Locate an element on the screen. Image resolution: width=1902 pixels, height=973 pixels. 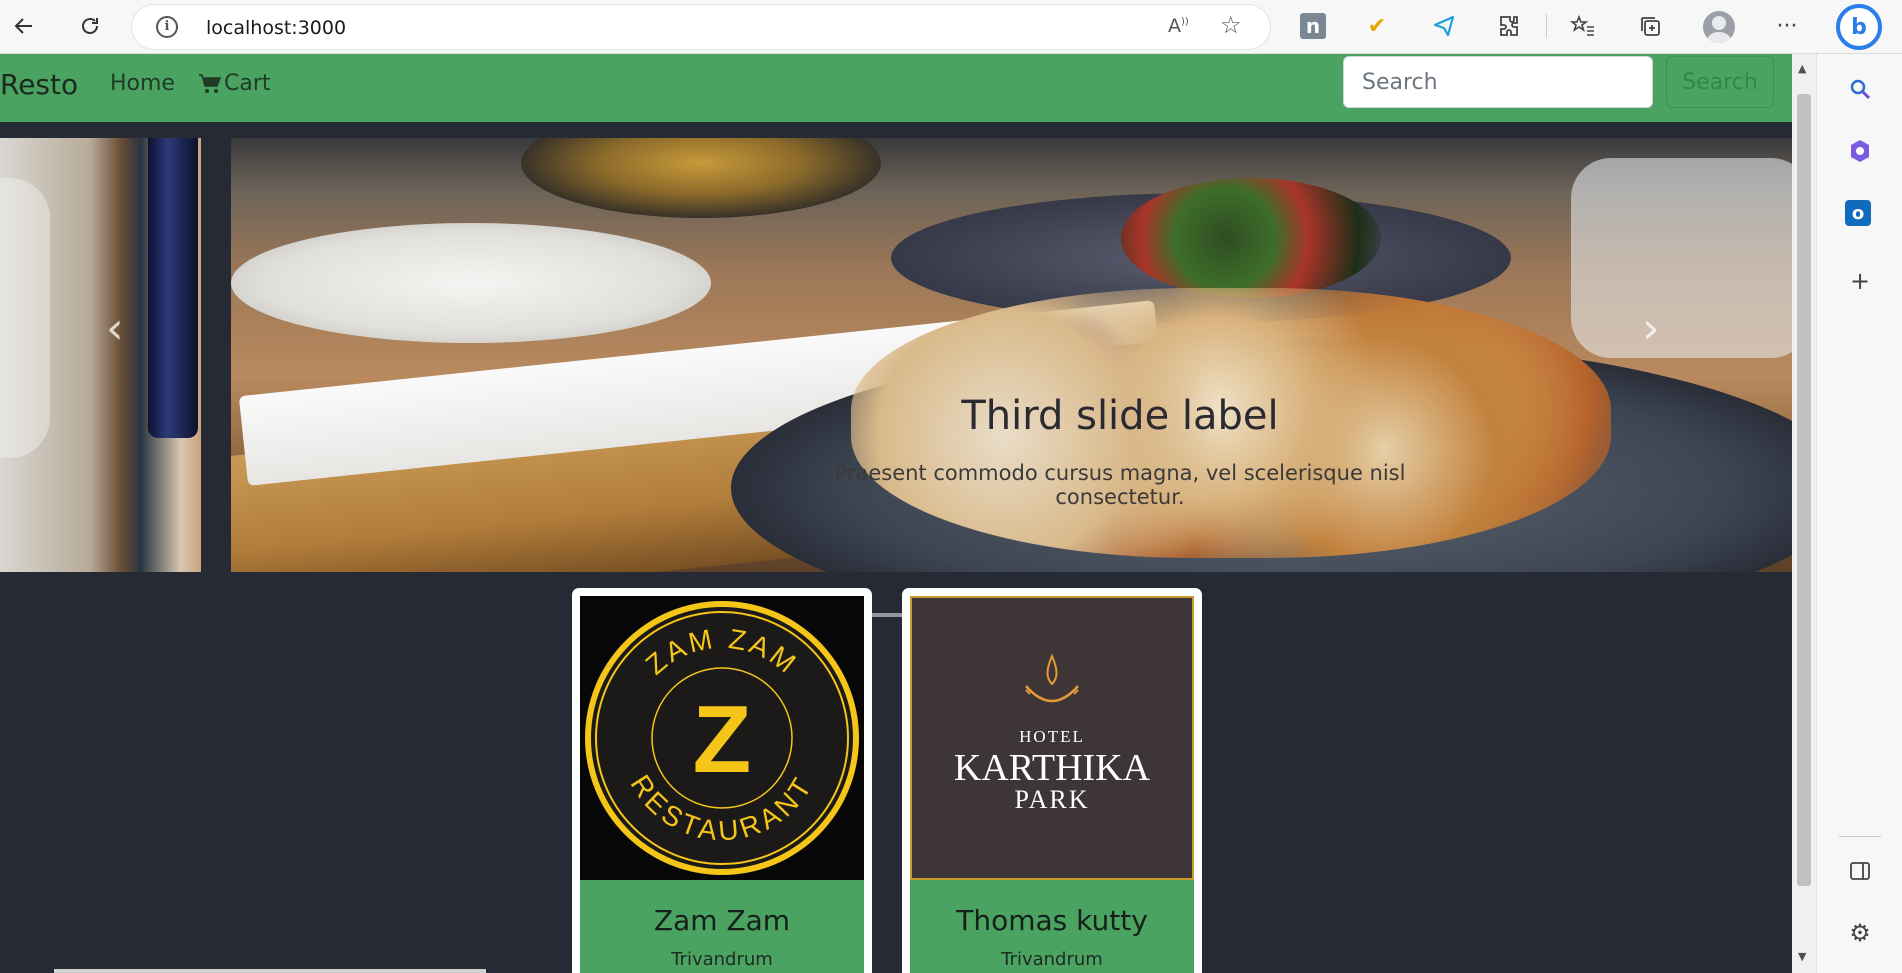
brand-logo: Resto is located at coordinates (39, 84).